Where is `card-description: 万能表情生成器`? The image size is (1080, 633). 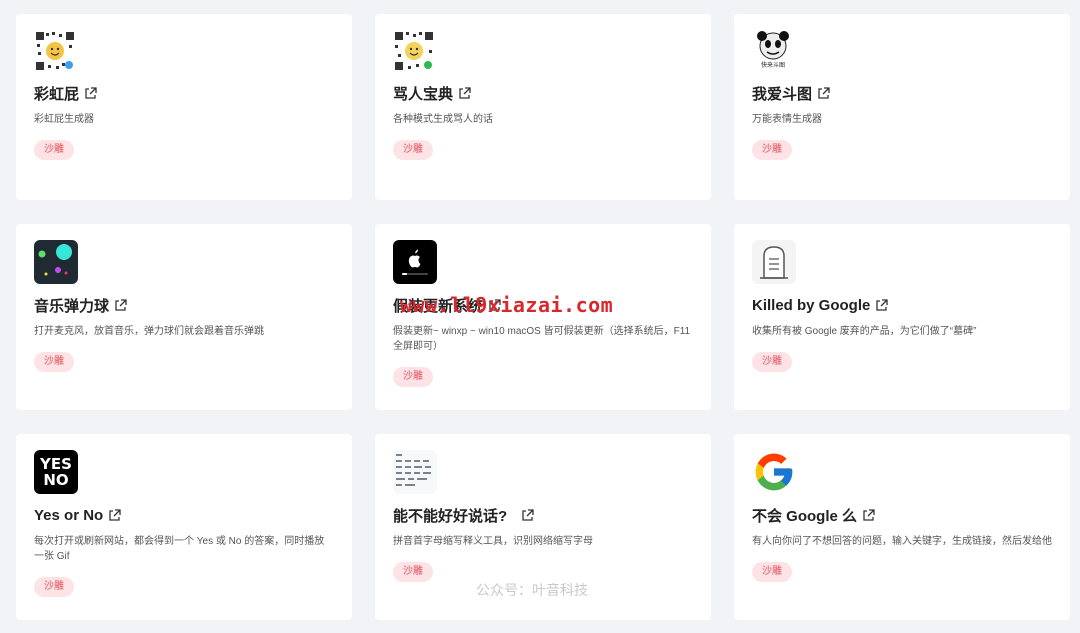 card-description: 万能表情生成器 is located at coordinates (787, 119).